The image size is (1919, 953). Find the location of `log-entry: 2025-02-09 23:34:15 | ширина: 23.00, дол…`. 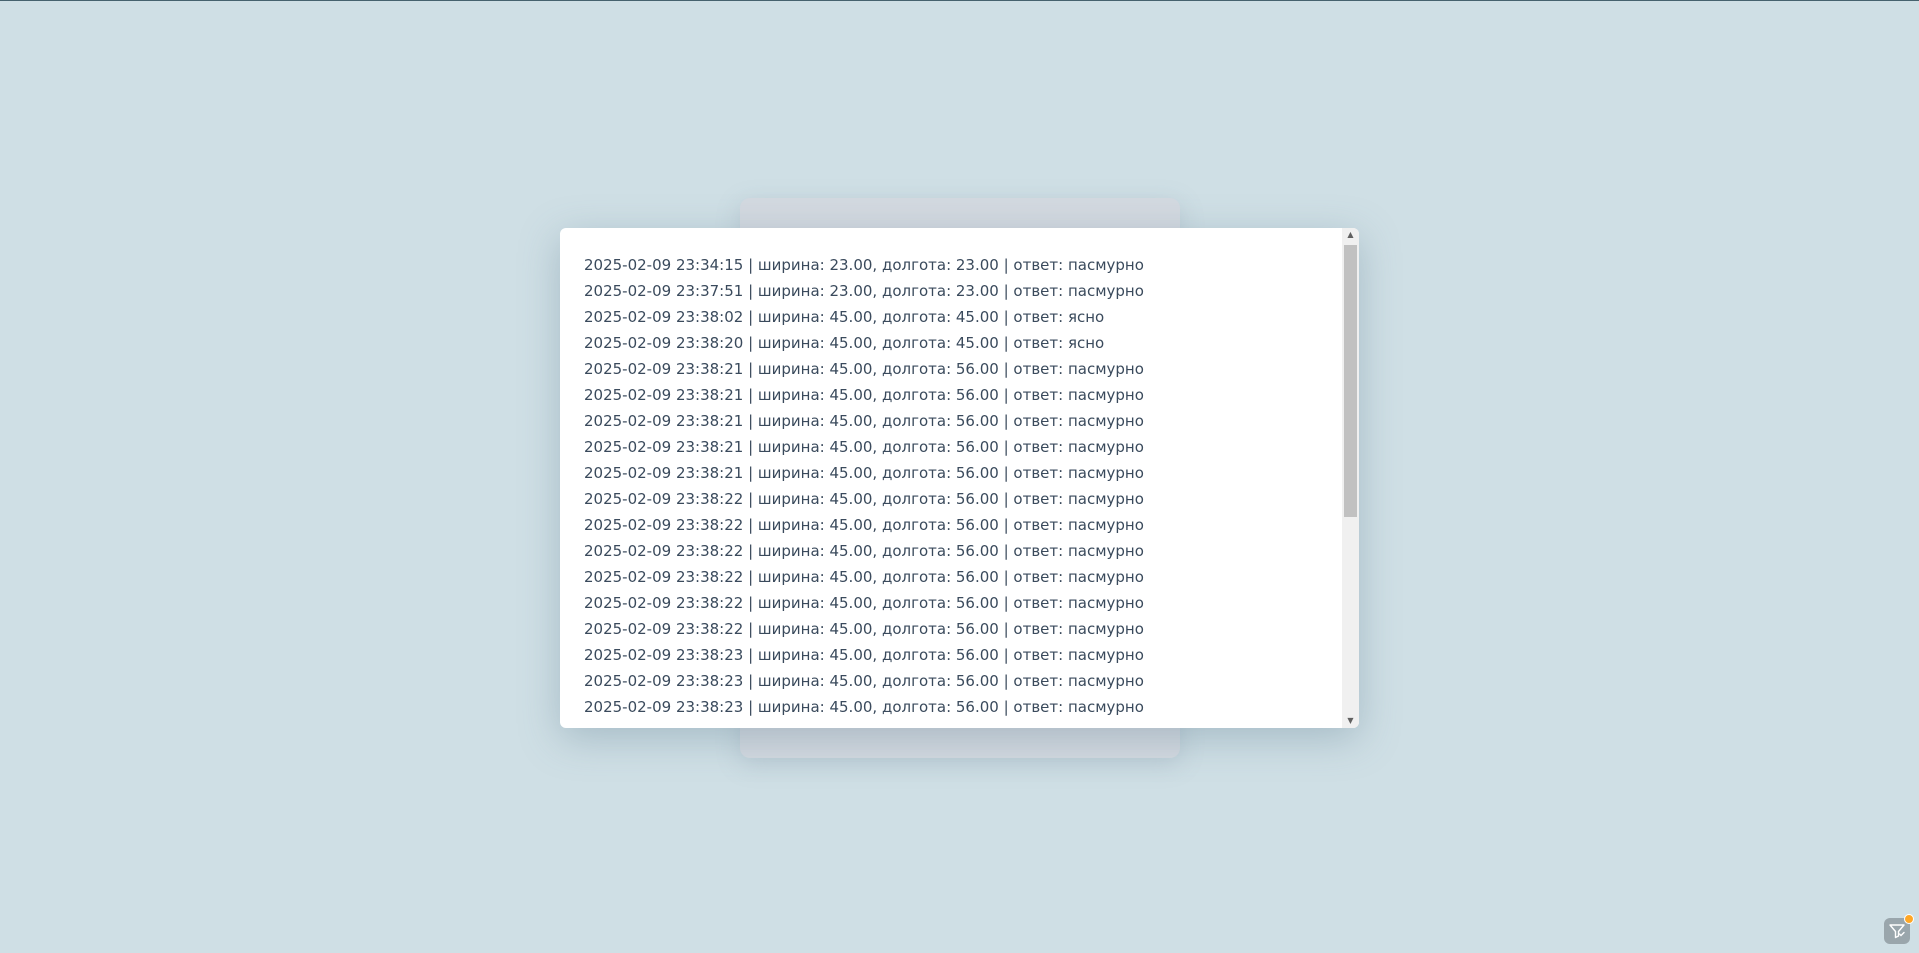

log-entry: 2025-02-09 23:34:15 | ширина: 23.00, дол… is located at coordinates (864, 265).